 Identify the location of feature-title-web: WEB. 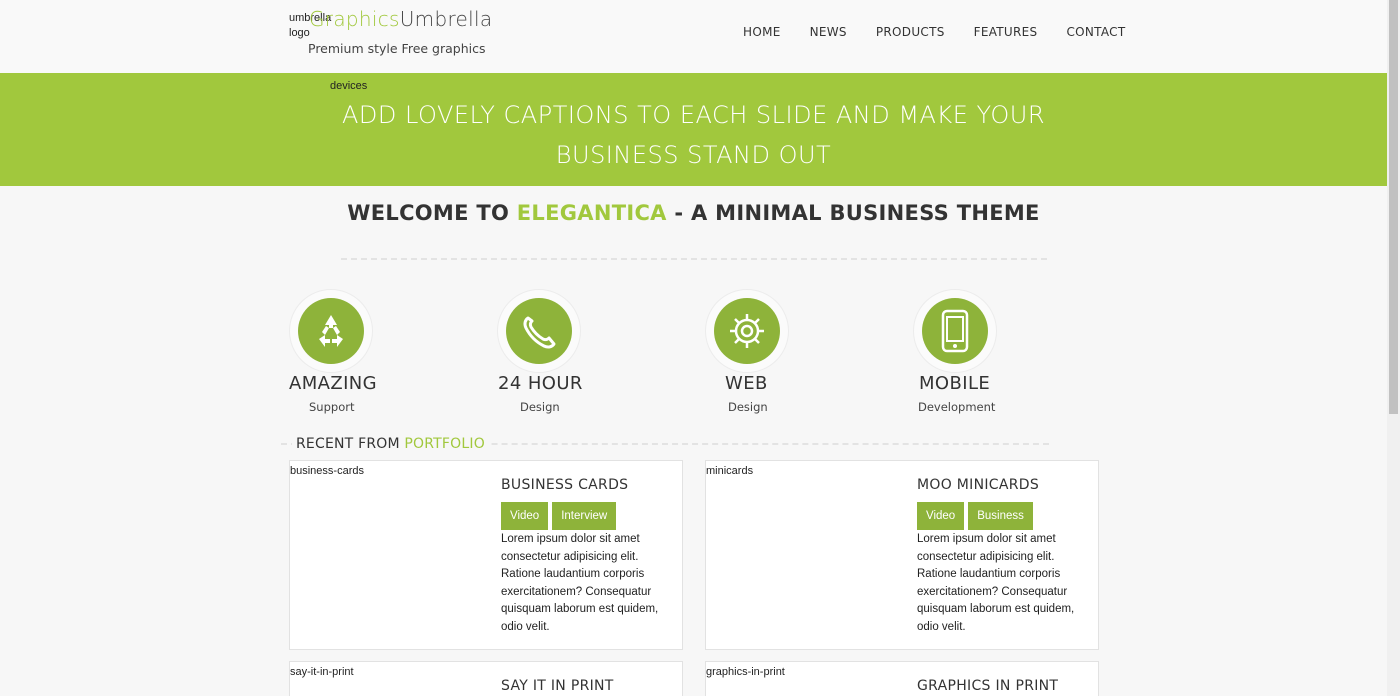
(746, 383).